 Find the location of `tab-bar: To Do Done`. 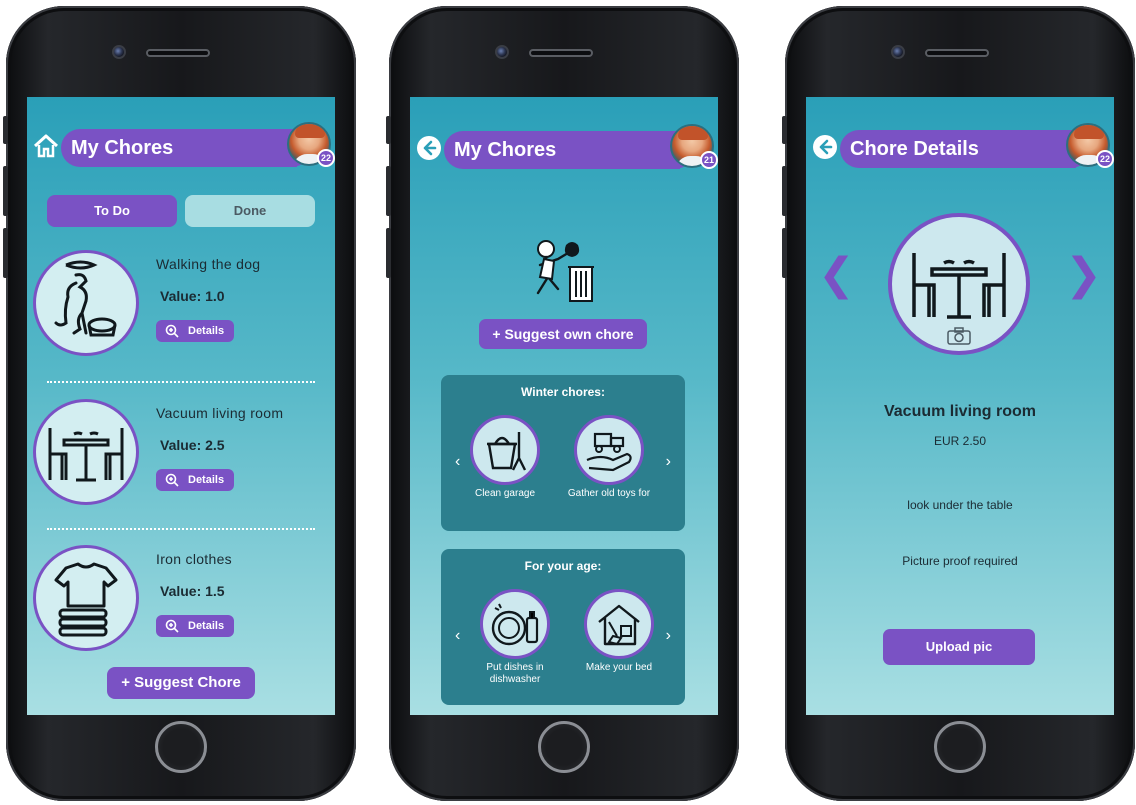

tab-bar: To Do Done is located at coordinates (181, 211).